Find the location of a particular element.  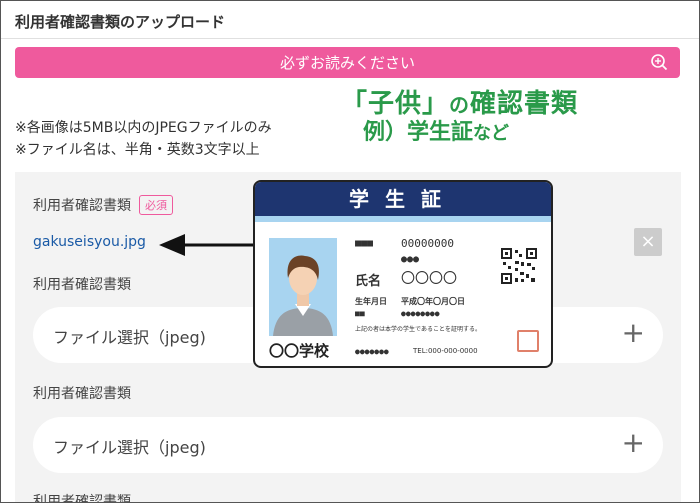

student-photo is located at coordinates (303, 287).